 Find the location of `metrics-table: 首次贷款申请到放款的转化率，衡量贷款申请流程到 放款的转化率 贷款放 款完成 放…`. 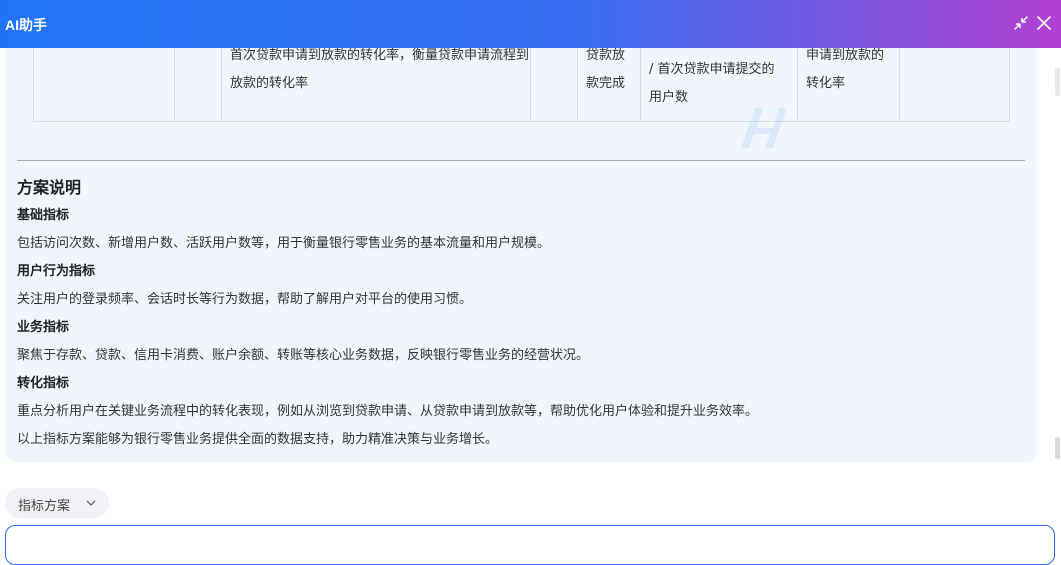

metrics-table: 首次贷款申请到放款的转化率，衡量贷款申请流程到 放款的转化率 贷款放 款完成 放… is located at coordinates (521, 85).